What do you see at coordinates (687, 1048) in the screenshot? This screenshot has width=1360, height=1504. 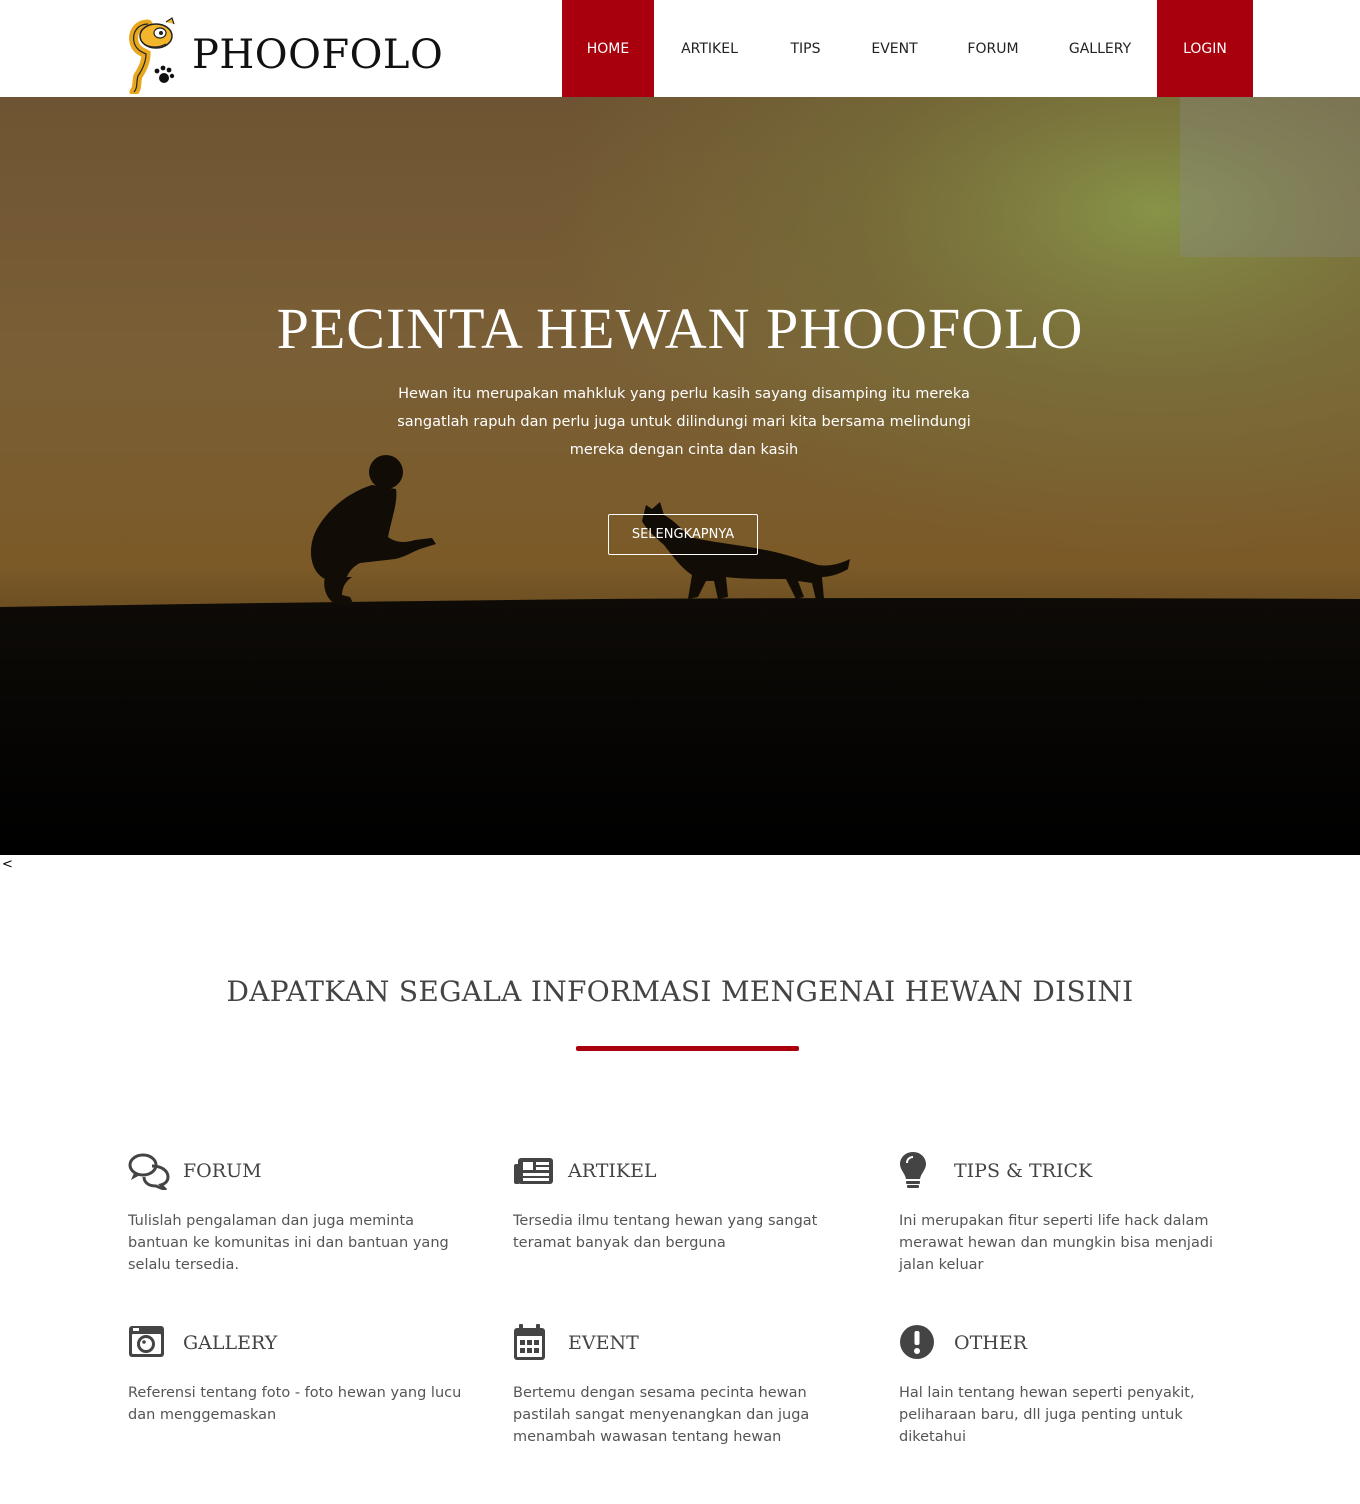 I see `title-underline` at bounding box center [687, 1048].